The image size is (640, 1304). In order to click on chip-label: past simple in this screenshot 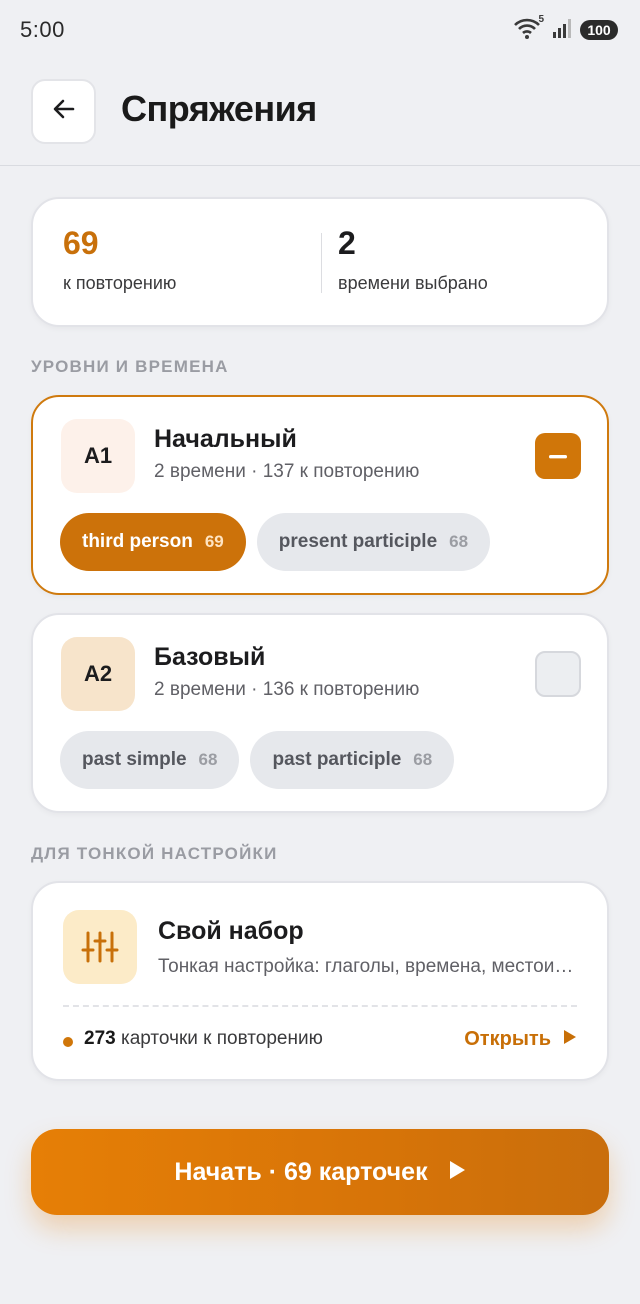, I will do `click(134, 759)`.